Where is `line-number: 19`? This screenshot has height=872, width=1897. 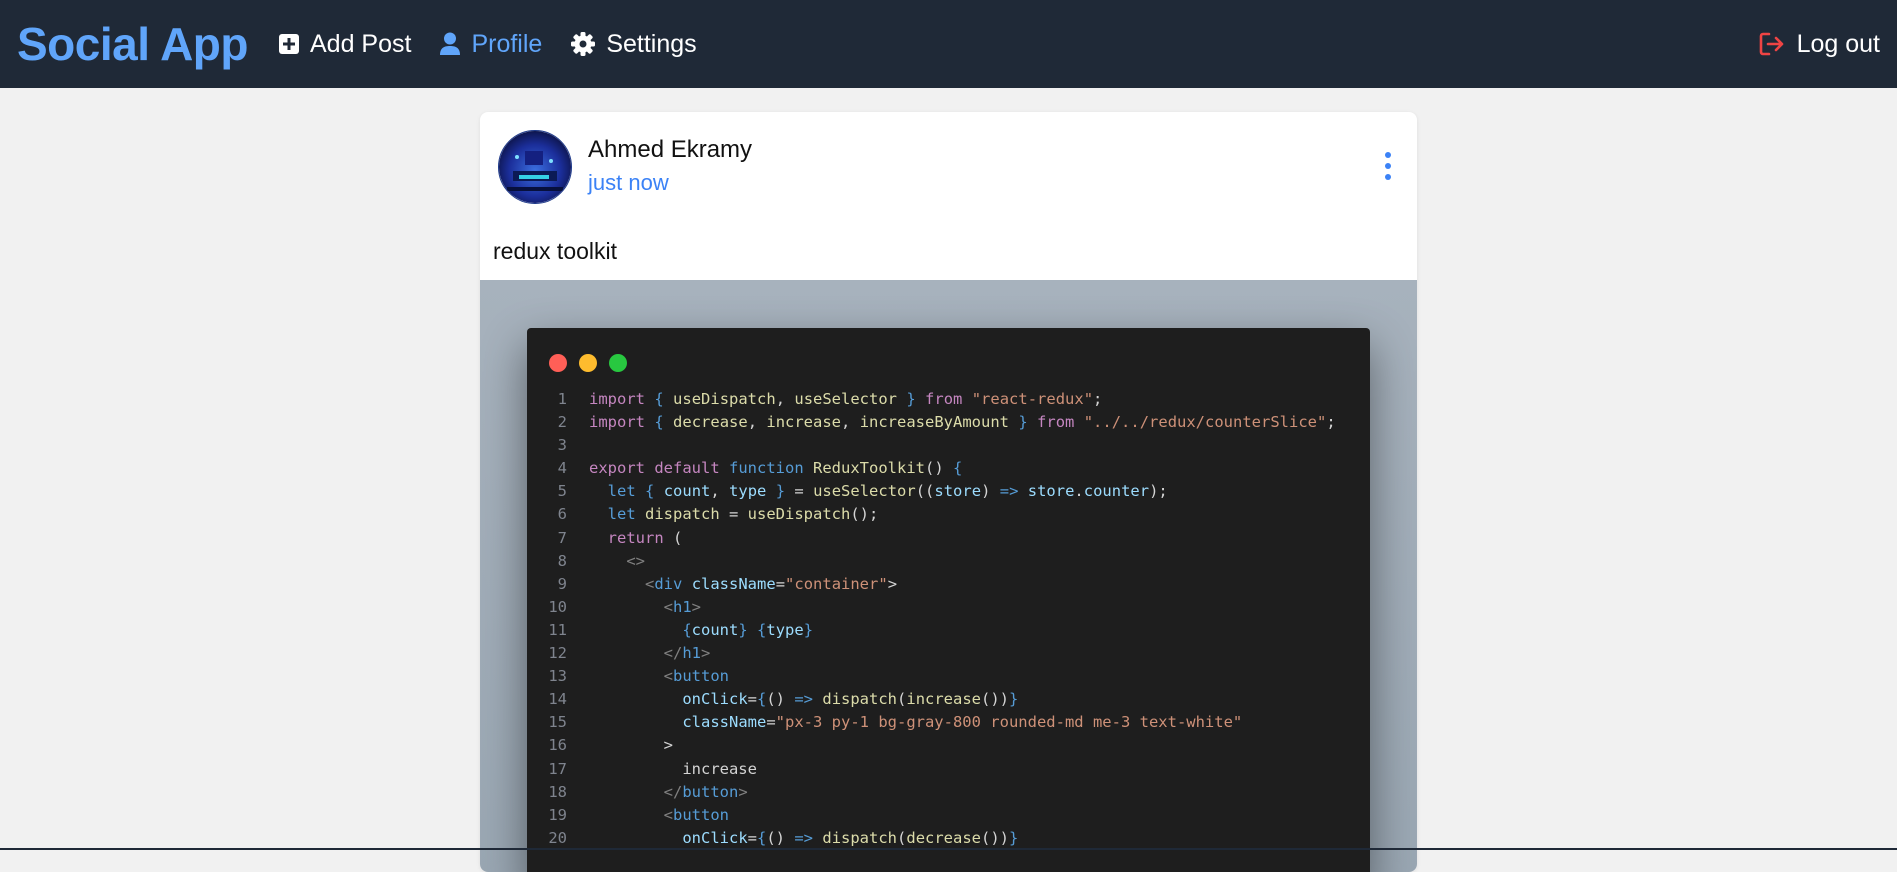
line-number: 19 is located at coordinates (557, 814).